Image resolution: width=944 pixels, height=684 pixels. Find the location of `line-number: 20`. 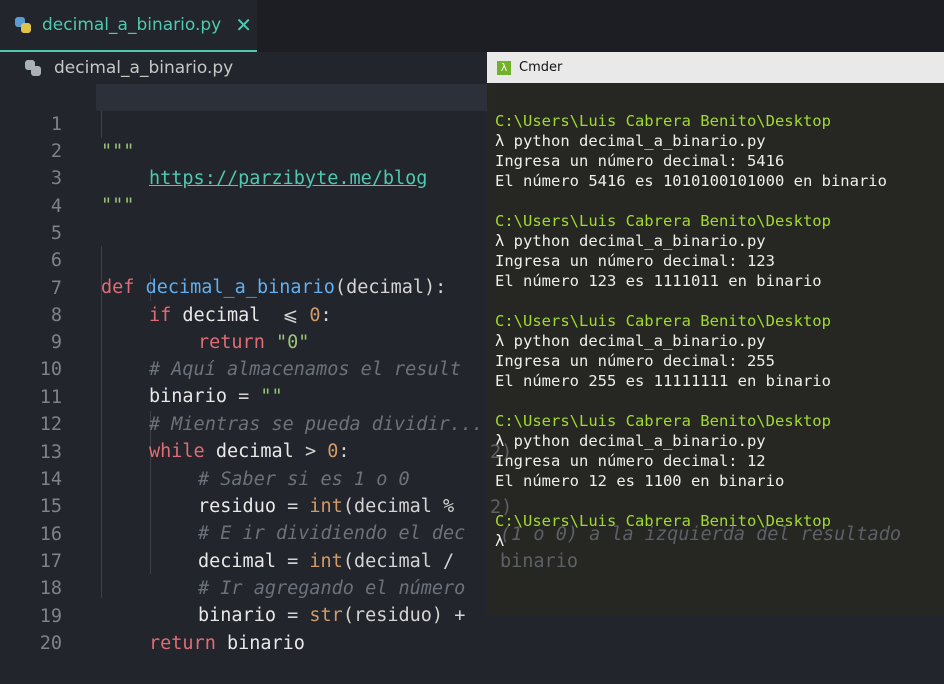

line-number: 20 is located at coordinates (50, 643).